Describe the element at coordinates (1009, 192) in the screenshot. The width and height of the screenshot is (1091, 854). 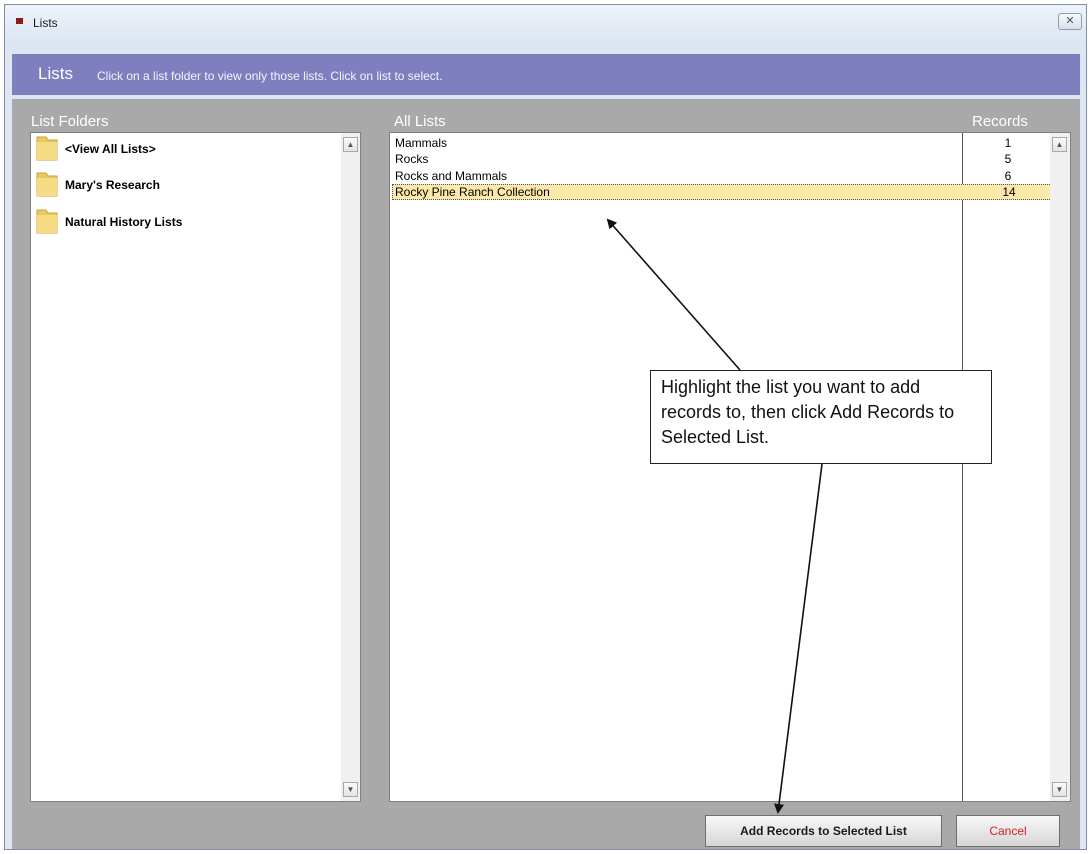
I see `list-records: 14` at that location.